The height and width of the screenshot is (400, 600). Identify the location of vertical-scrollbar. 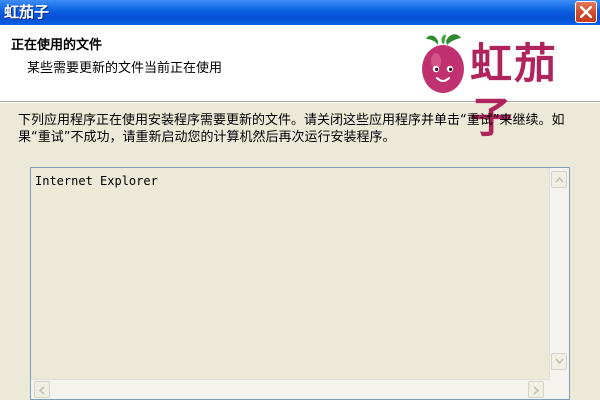
(559, 283).